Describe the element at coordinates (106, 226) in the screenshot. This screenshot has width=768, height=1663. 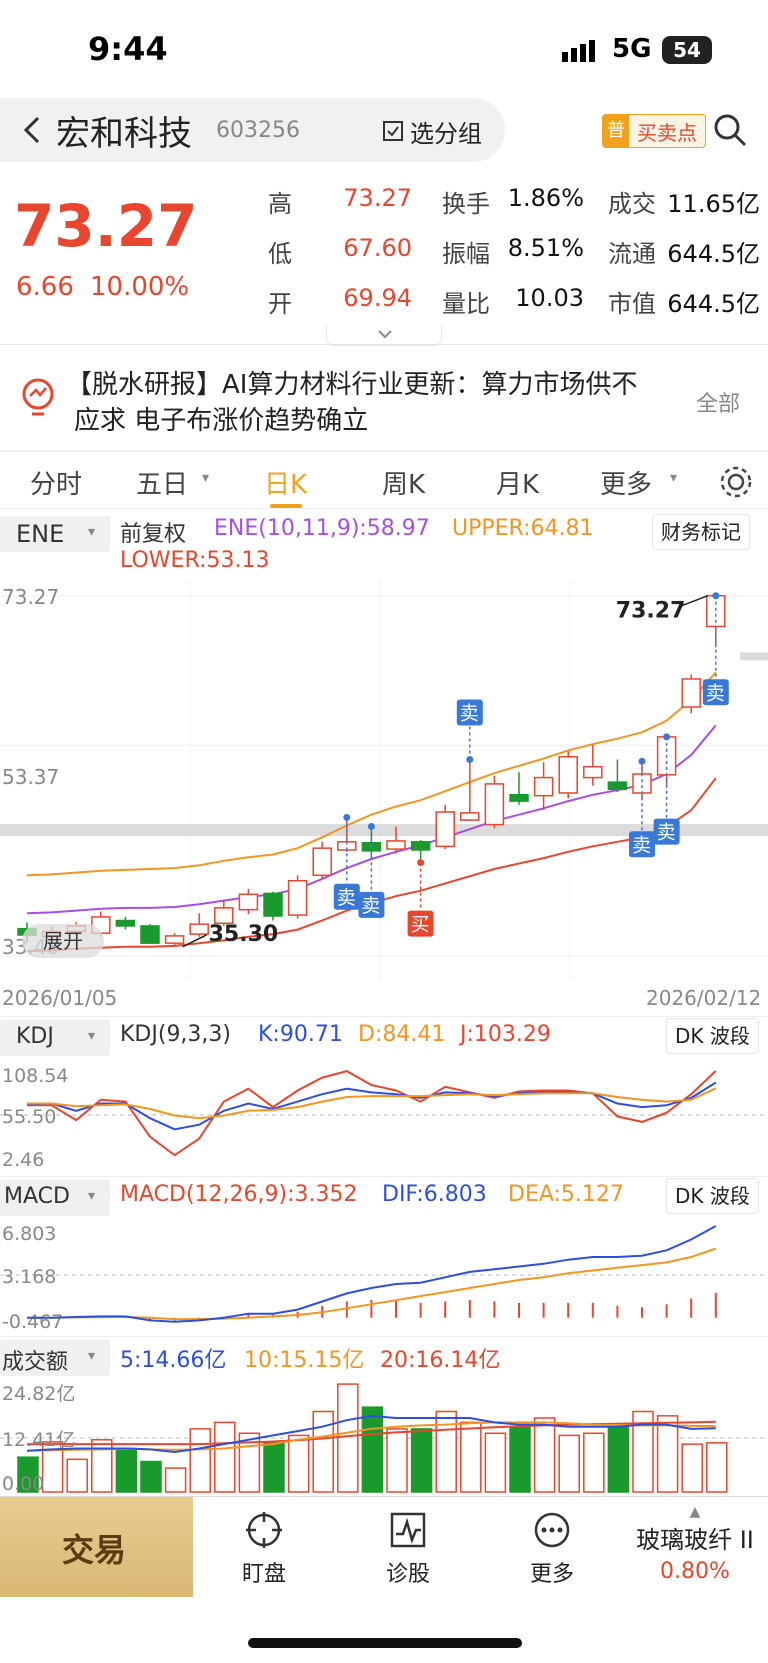
I see `current-price: 73.27` at that location.